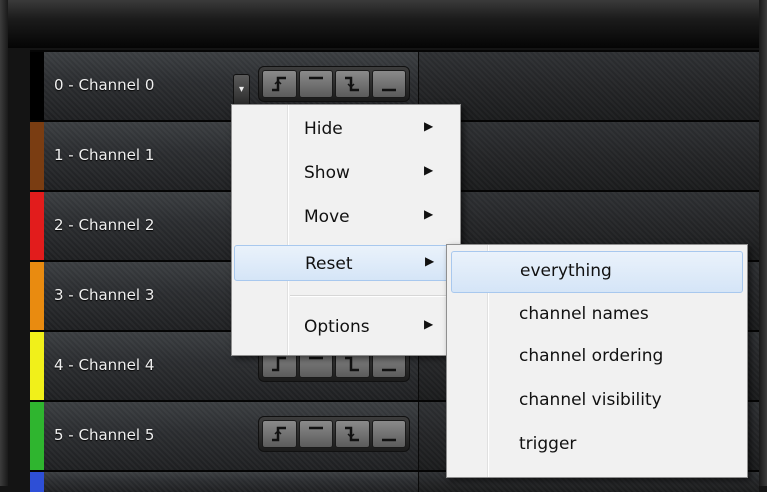 The image size is (767, 492). I want to click on submenu-item-channel-names: channel names, so click(597, 316).